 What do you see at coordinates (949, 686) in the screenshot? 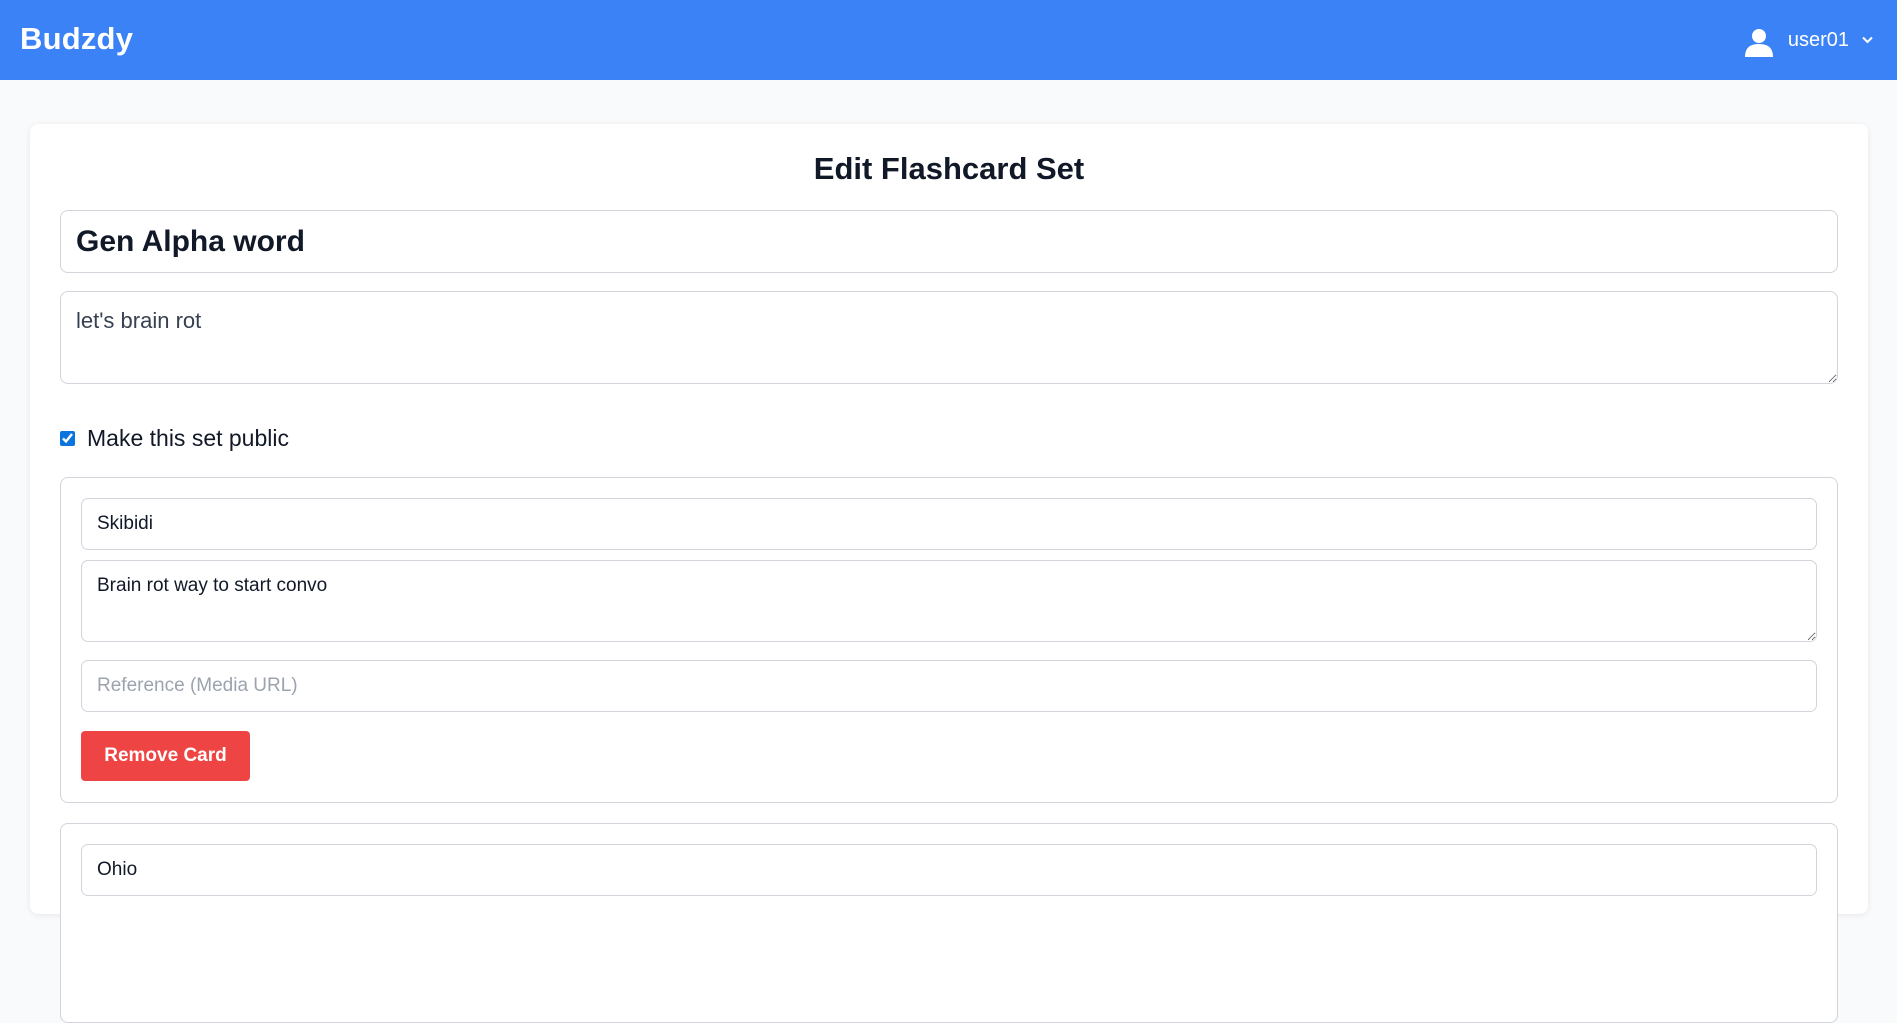
I see `reference-url-input` at bounding box center [949, 686].